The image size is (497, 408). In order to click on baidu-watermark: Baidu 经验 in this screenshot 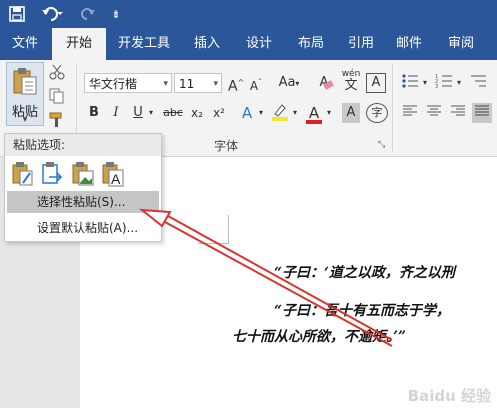, I will do `click(449, 396)`.